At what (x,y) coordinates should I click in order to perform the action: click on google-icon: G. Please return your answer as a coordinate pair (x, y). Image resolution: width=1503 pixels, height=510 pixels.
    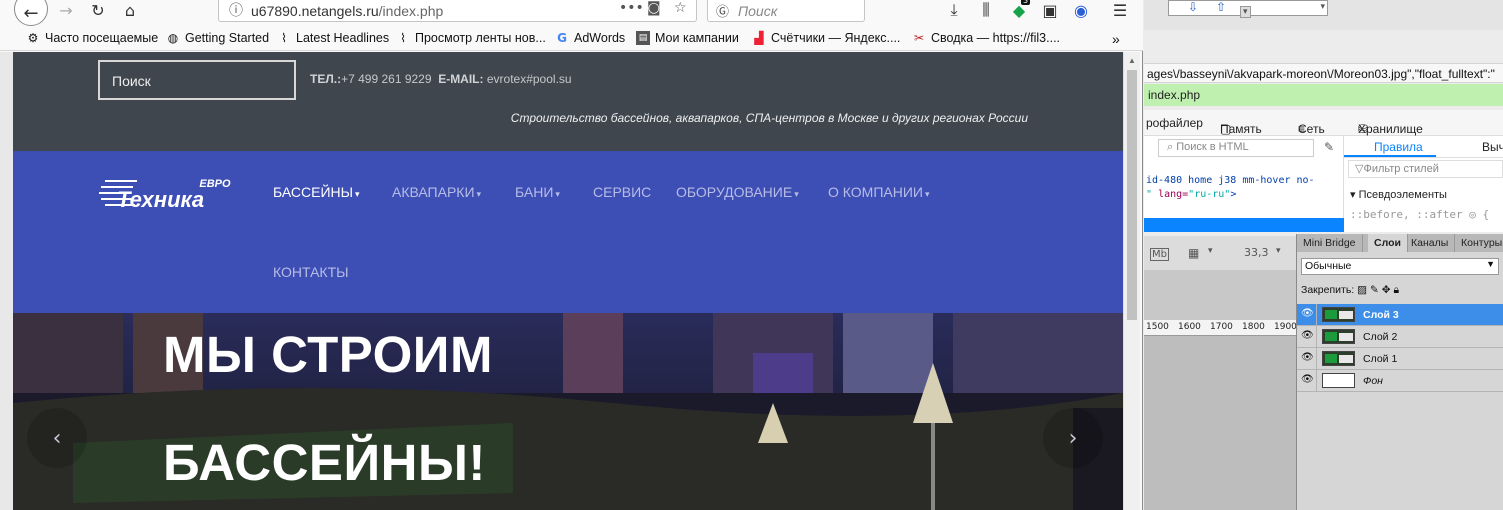
    Looking at the image, I should click on (562, 38).